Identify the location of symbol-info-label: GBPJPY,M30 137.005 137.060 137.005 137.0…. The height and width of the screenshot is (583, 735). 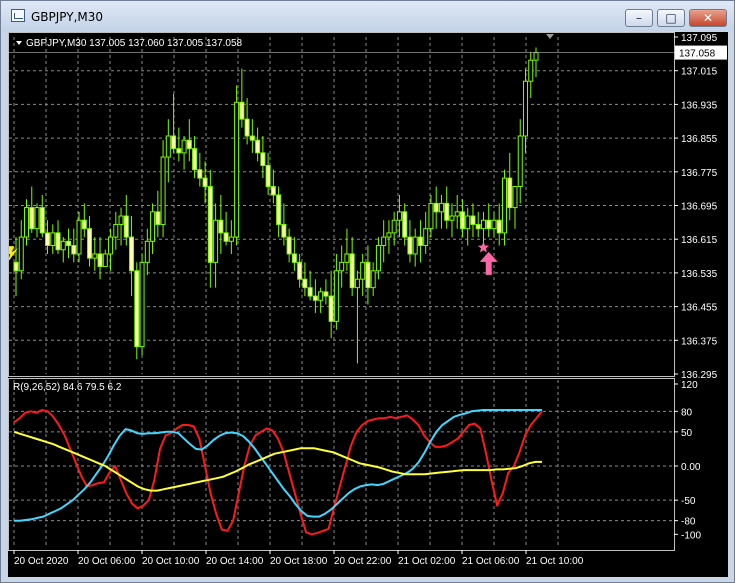
(134, 43).